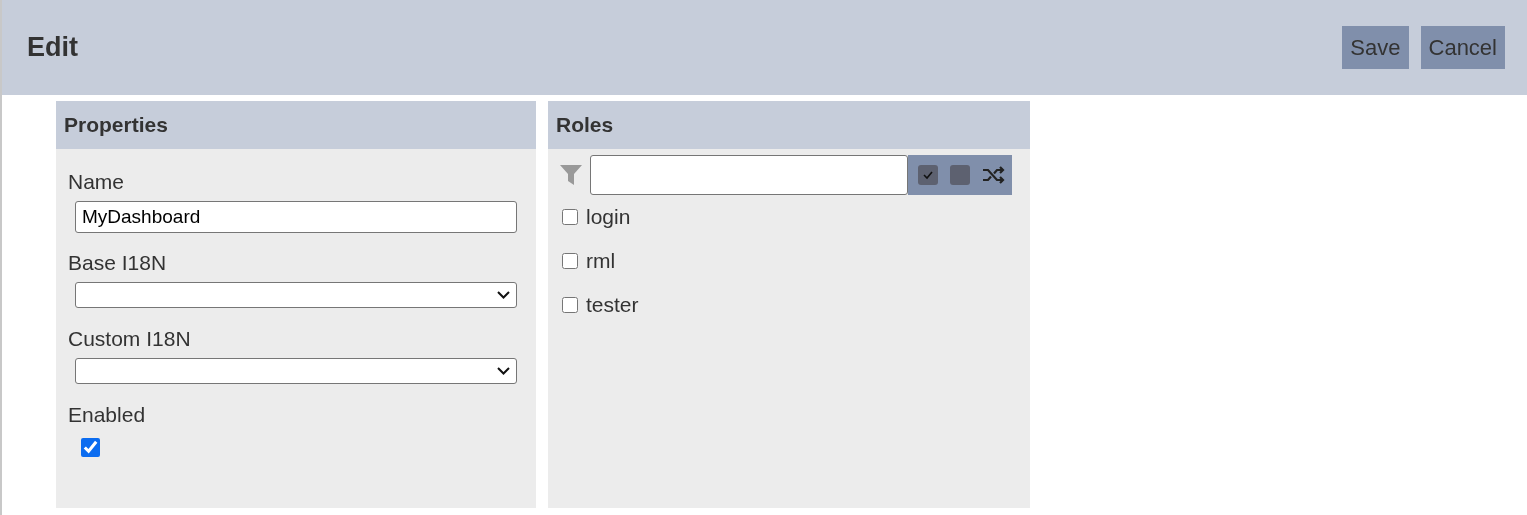  I want to click on name-field: MyDashboard, so click(296, 217).